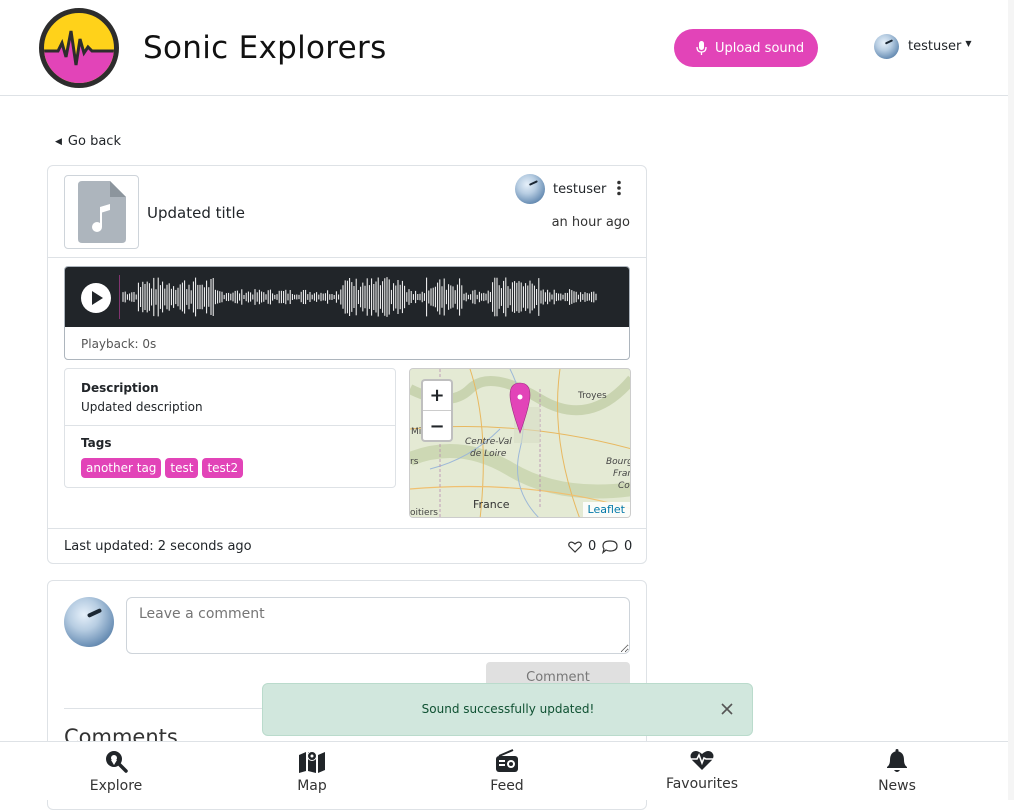  Describe the element at coordinates (624, 486) in the screenshot. I see `map-label: Co` at that location.